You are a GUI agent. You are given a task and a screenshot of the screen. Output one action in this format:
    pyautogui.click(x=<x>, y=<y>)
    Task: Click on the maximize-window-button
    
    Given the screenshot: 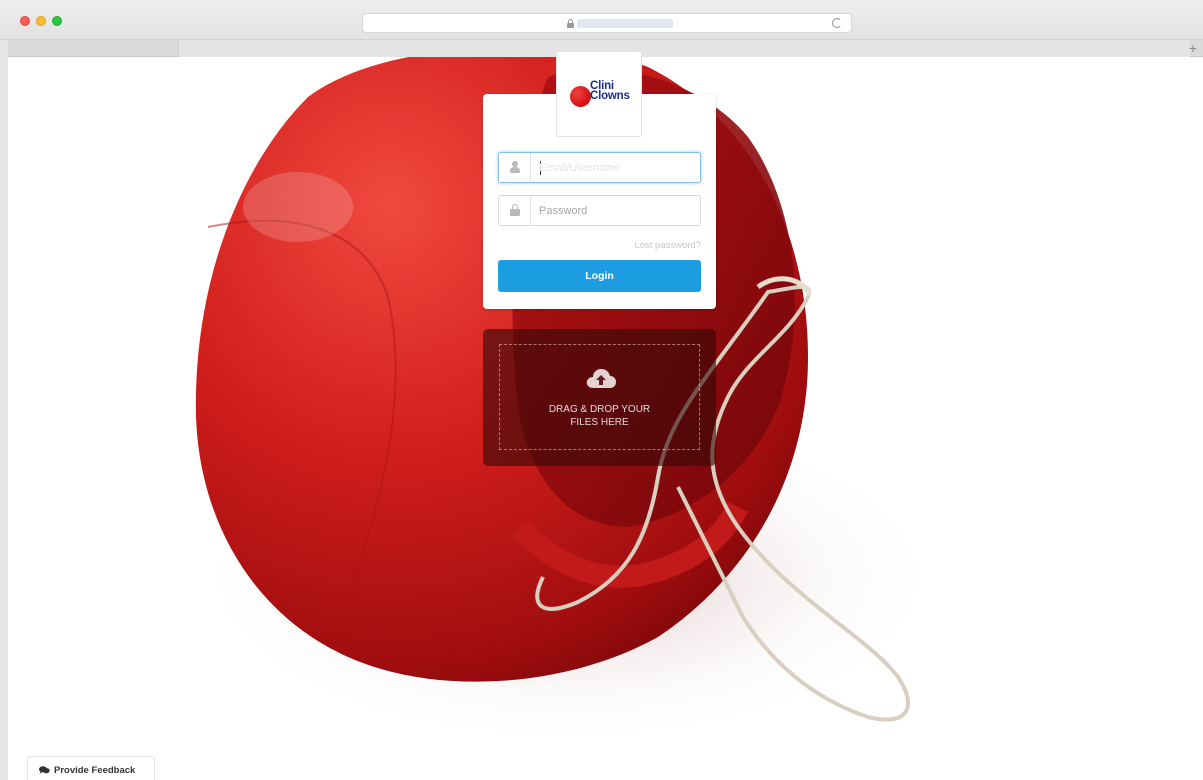 What is the action you would take?
    pyautogui.click(x=57, y=21)
    